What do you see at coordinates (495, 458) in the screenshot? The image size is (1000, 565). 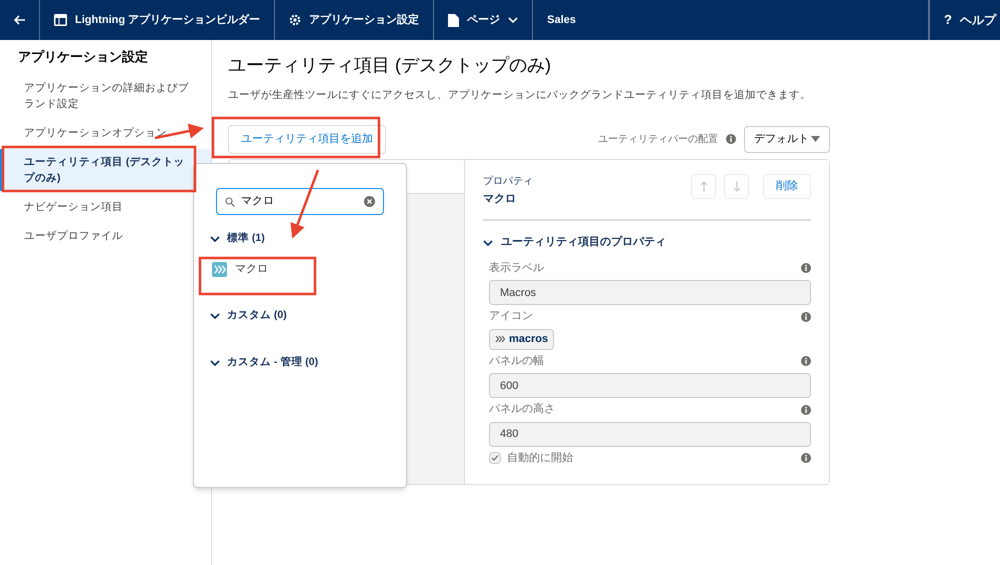 I see `checkbox` at bounding box center [495, 458].